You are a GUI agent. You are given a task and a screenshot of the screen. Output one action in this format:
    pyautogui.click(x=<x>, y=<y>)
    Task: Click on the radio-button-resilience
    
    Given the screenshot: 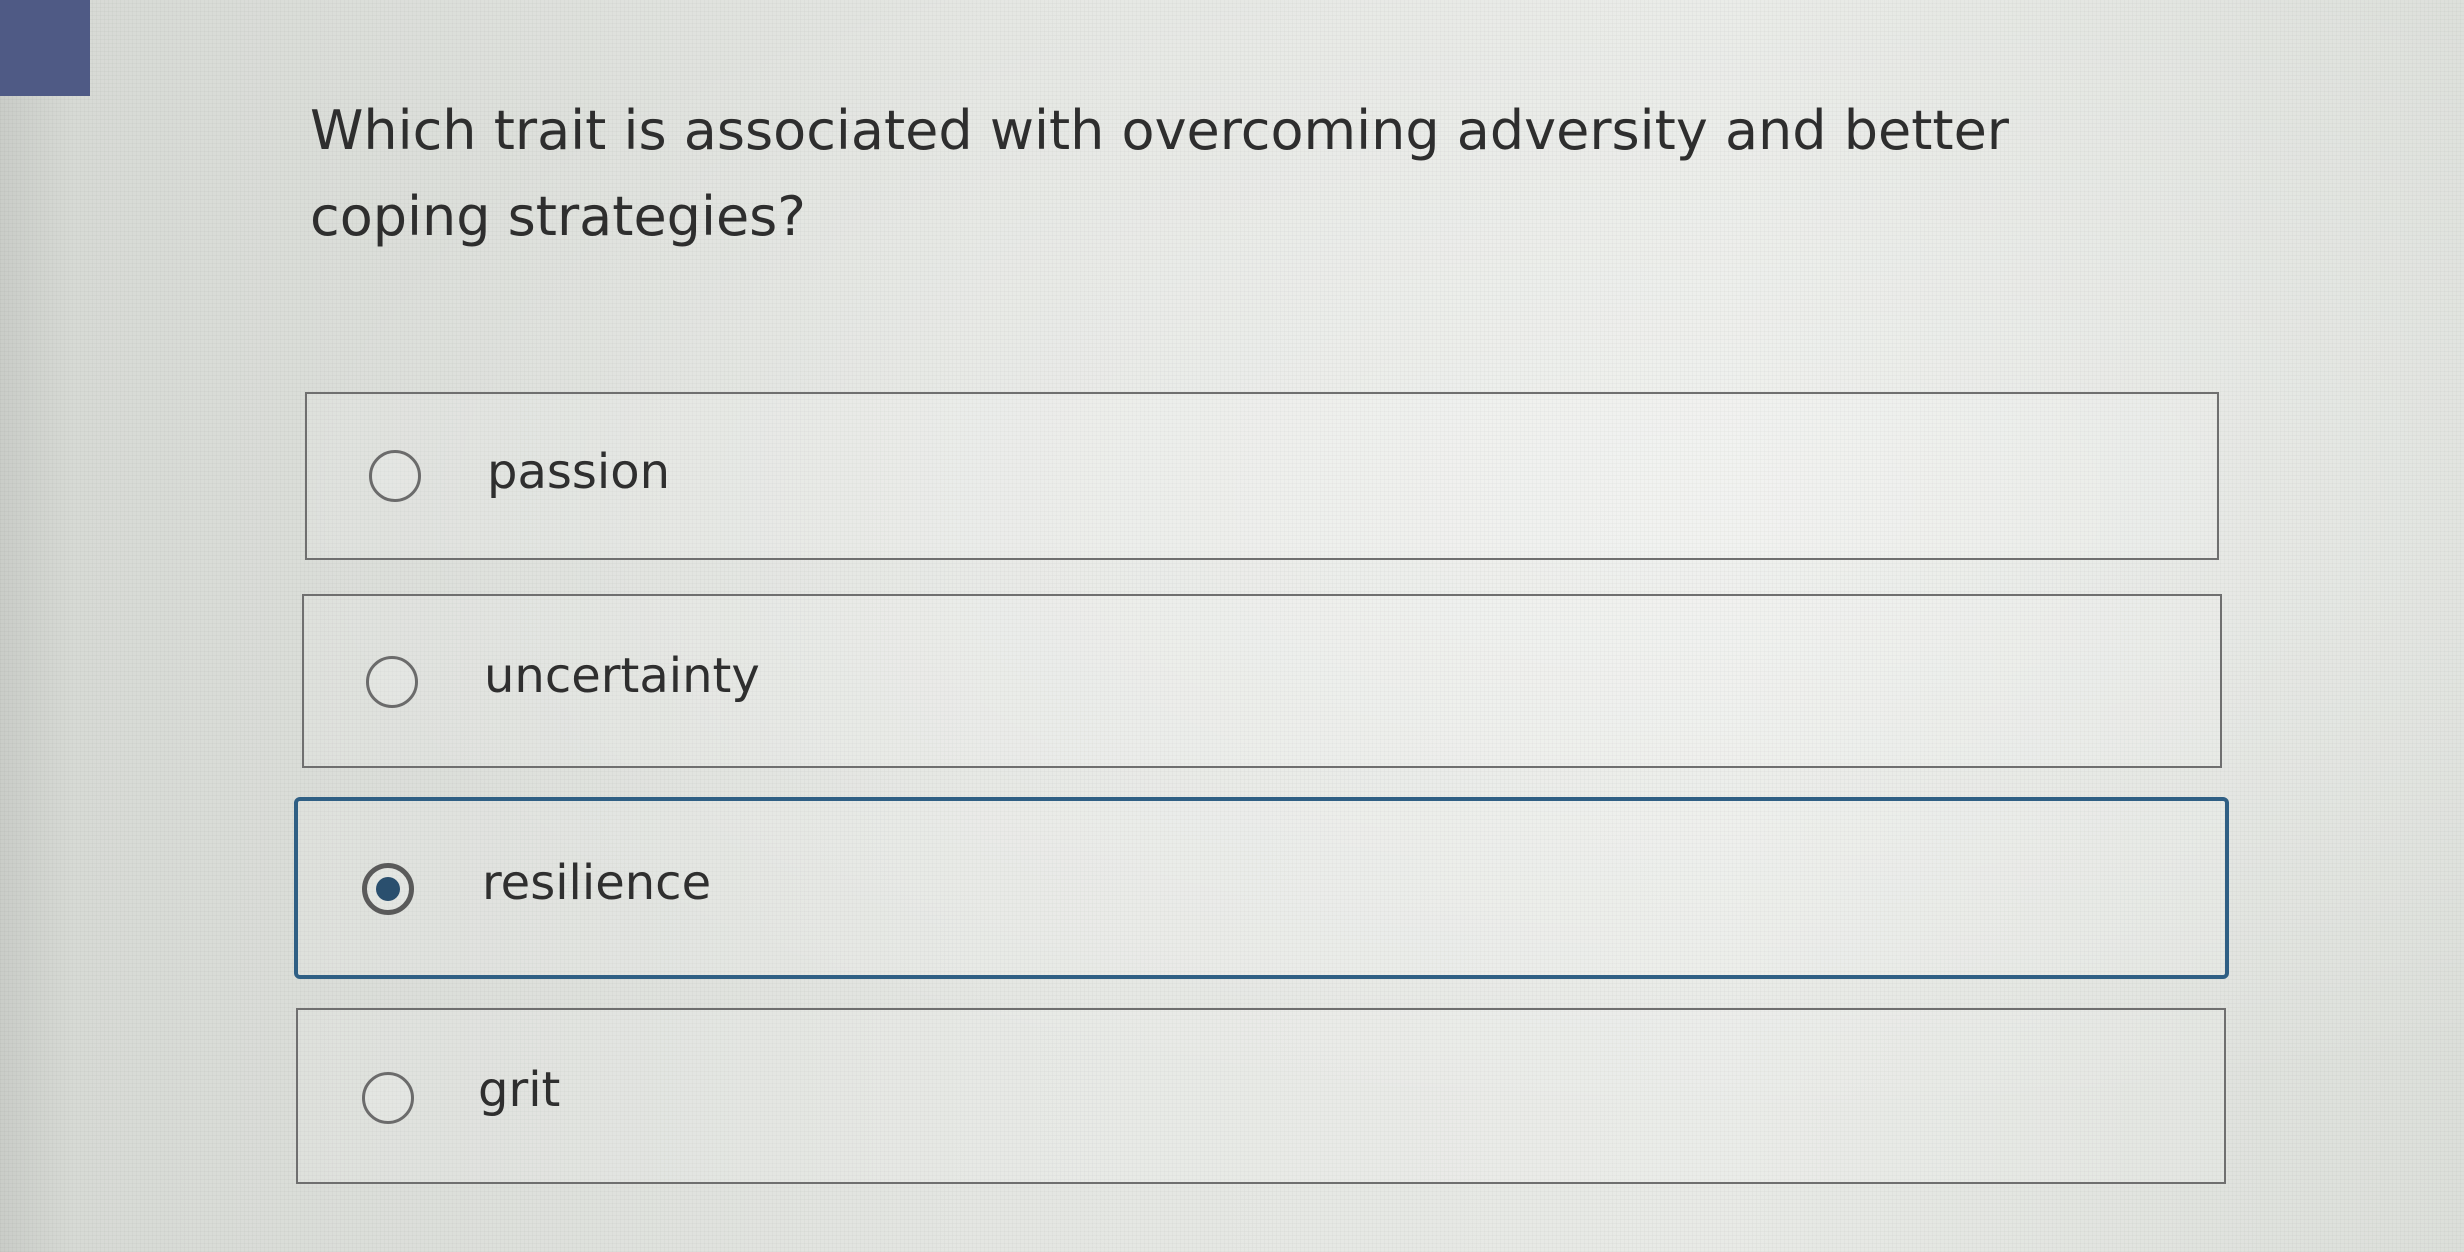 What is the action you would take?
    pyautogui.click(x=388, y=889)
    